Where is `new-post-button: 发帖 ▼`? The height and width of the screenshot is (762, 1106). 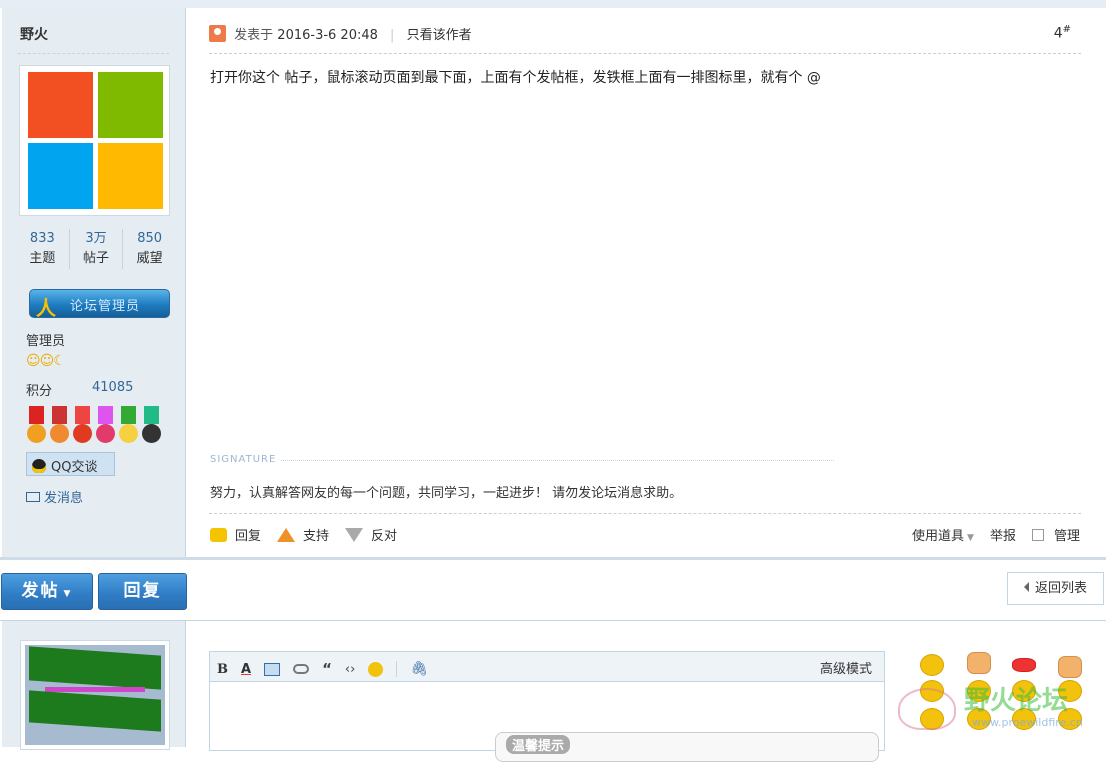
new-post-button: 发帖 ▼ is located at coordinates (47, 591).